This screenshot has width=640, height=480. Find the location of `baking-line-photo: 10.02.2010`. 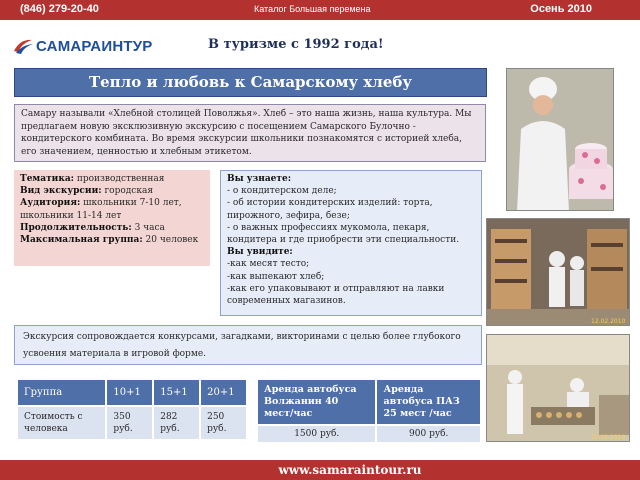

baking-line-photo: 10.02.2010 is located at coordinates (558, 388).